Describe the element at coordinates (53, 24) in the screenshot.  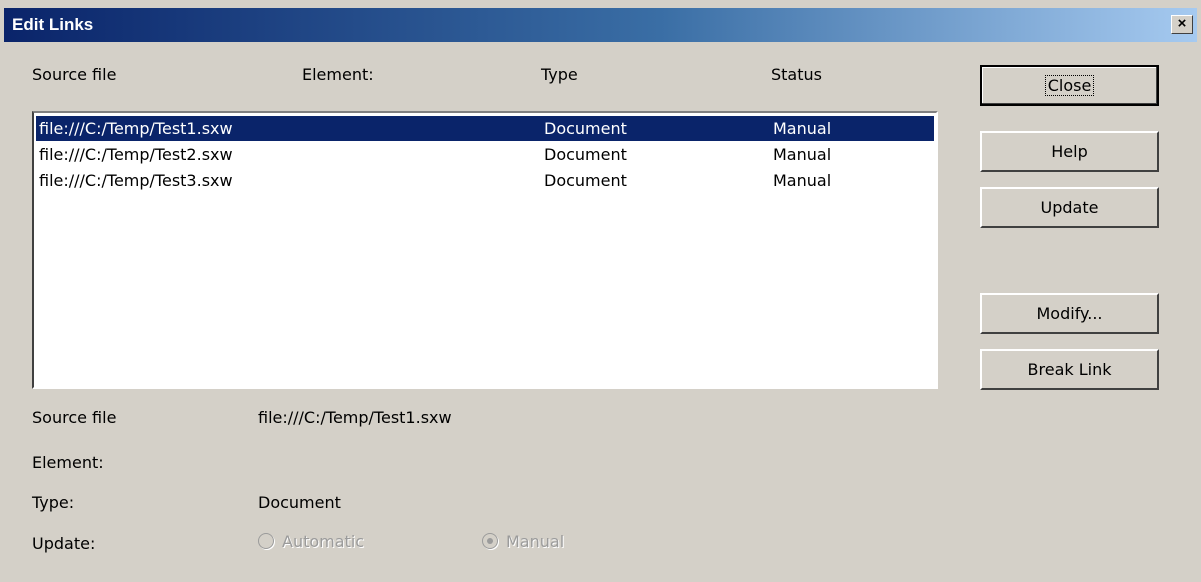
I see `dialog-title: Edit Links` at that location.